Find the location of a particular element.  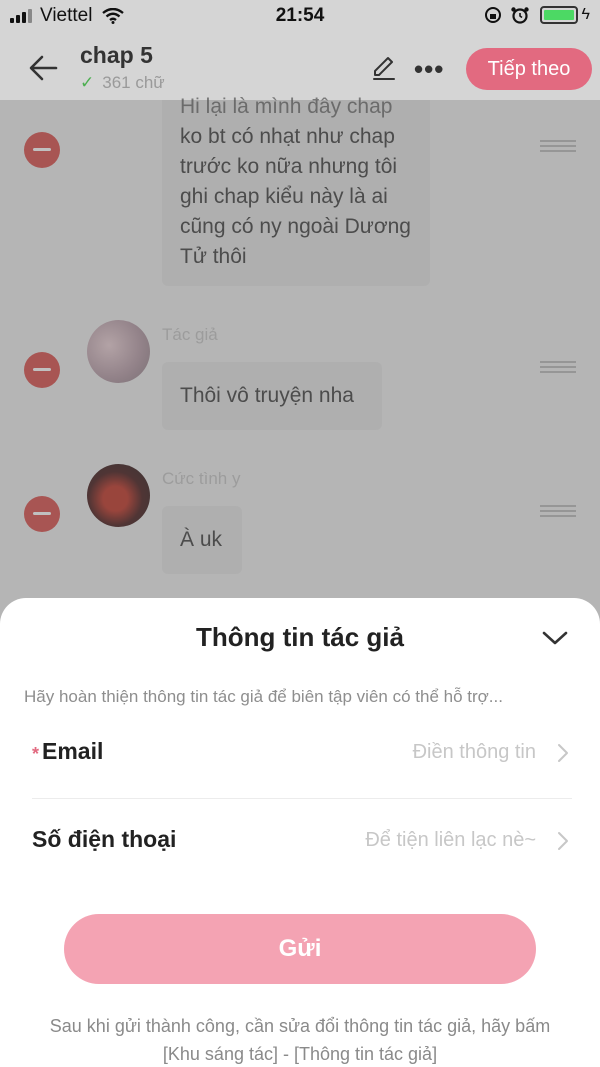

back-arrow-icon is located at coordinates (44, 68).